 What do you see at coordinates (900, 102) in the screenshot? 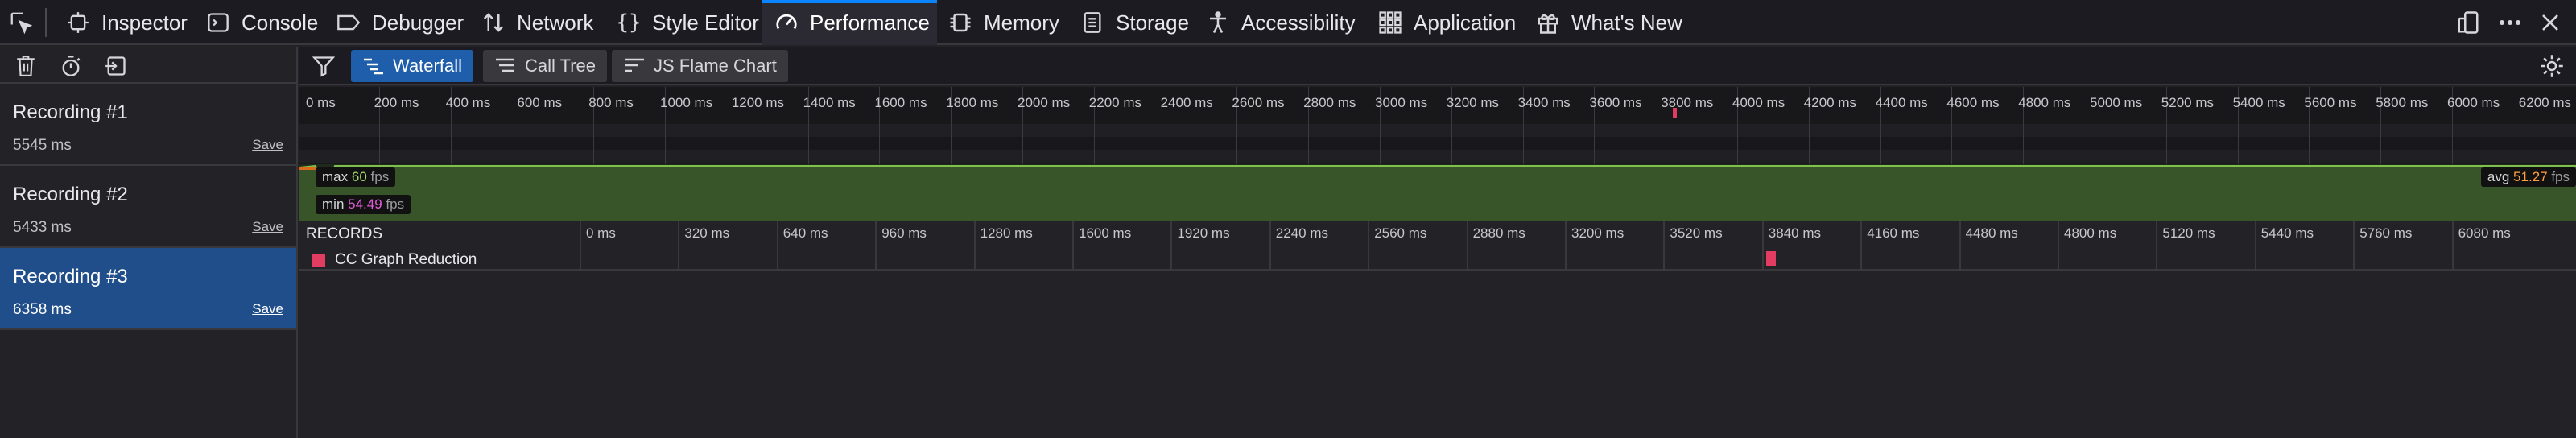
I see `overview-tick-label: 1600 ms` at bounding box center [900, 102].